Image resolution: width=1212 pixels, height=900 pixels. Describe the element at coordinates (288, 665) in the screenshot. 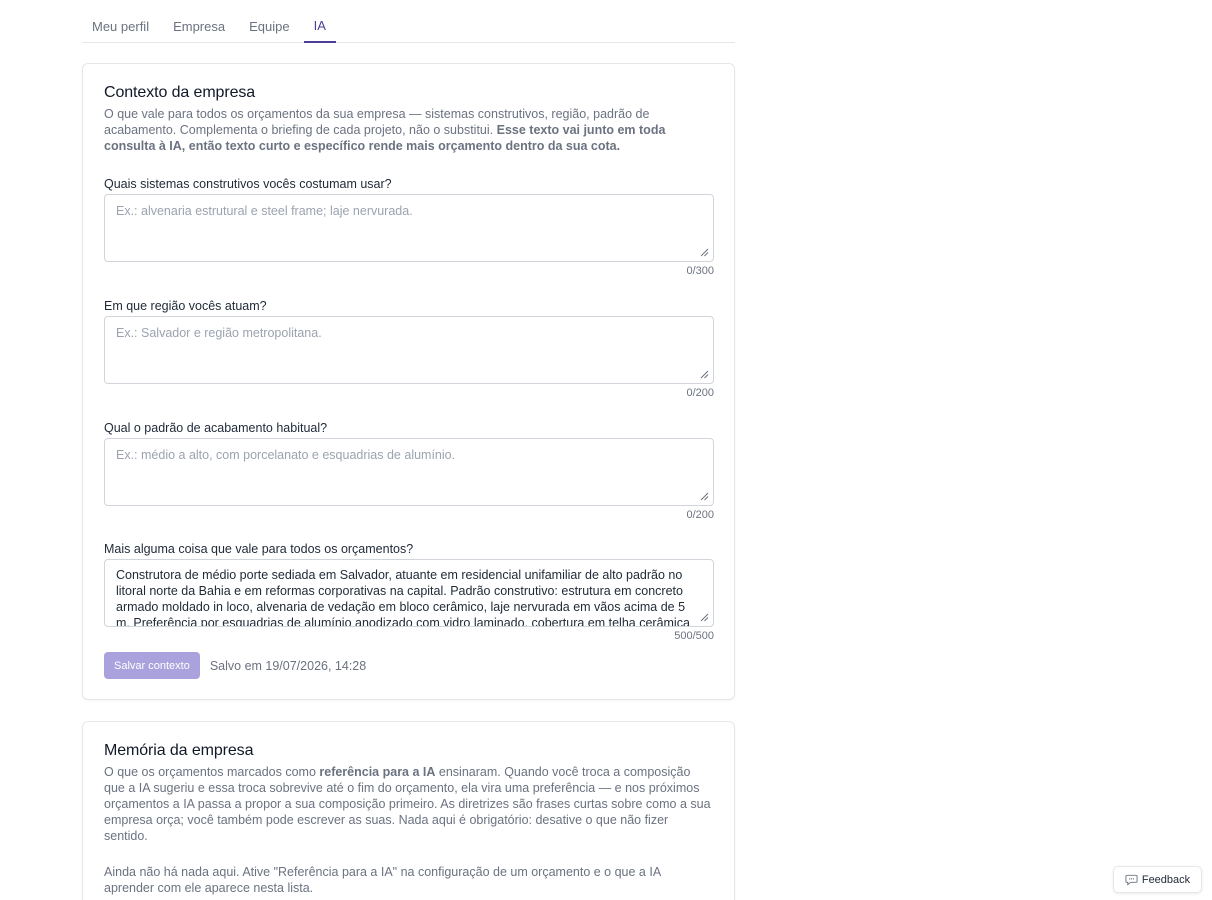

I see `saved-status: Salvo em 19/07/2026, 14:28` at that location.